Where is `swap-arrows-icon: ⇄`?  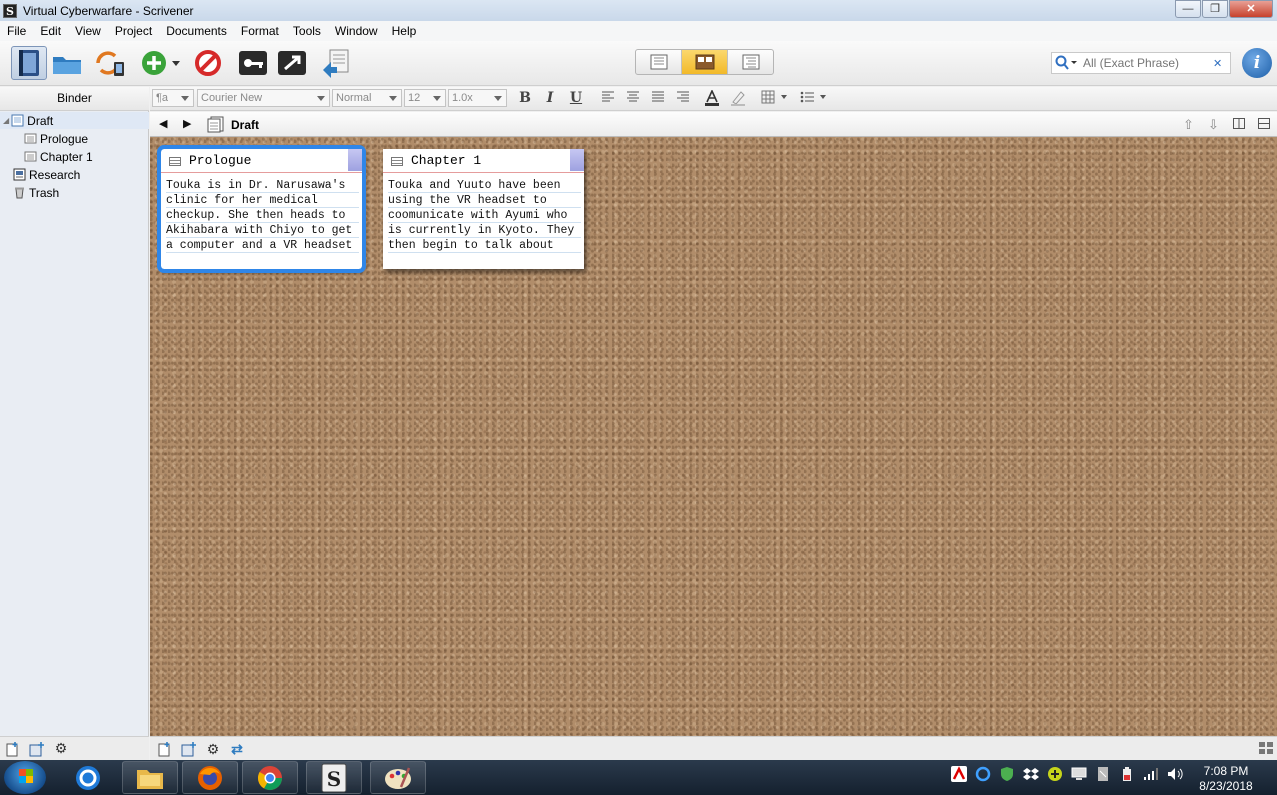
swap-arrows-icon: ⇄ is located at coordinates (237, 749).